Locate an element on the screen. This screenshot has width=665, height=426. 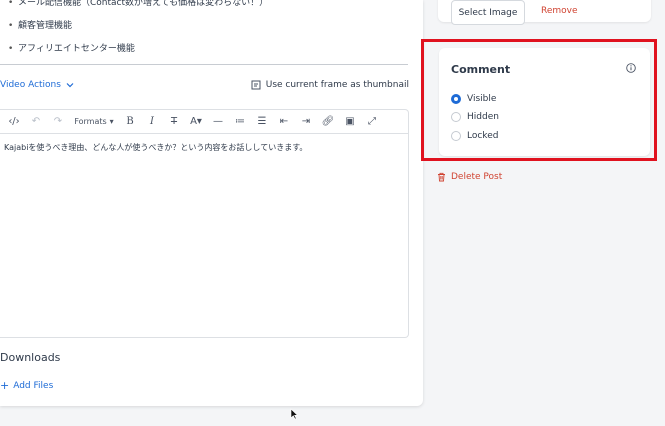
italic-icon: I is located at coordinates (152, 122).